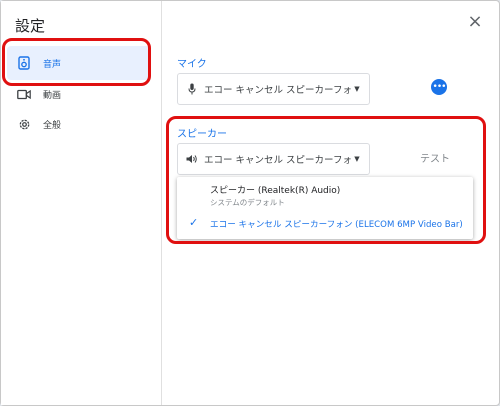  I want to click on close-icon: ×, so click(475, 21).